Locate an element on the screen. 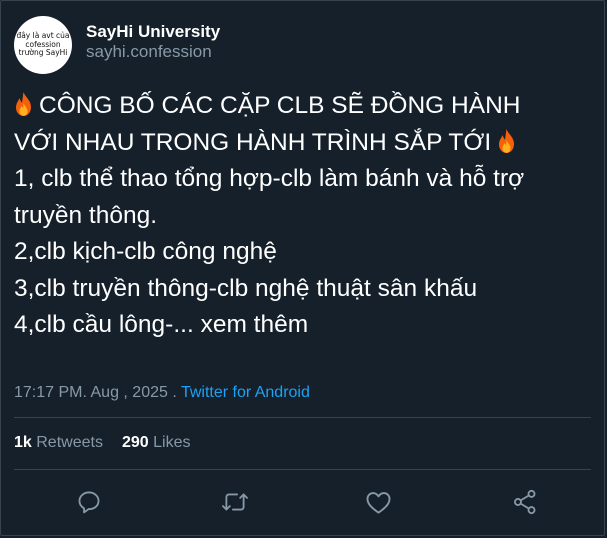 The height and width of the screenshot is (538, 607). display-name: SayHi University is located at coordinates (153, 32).